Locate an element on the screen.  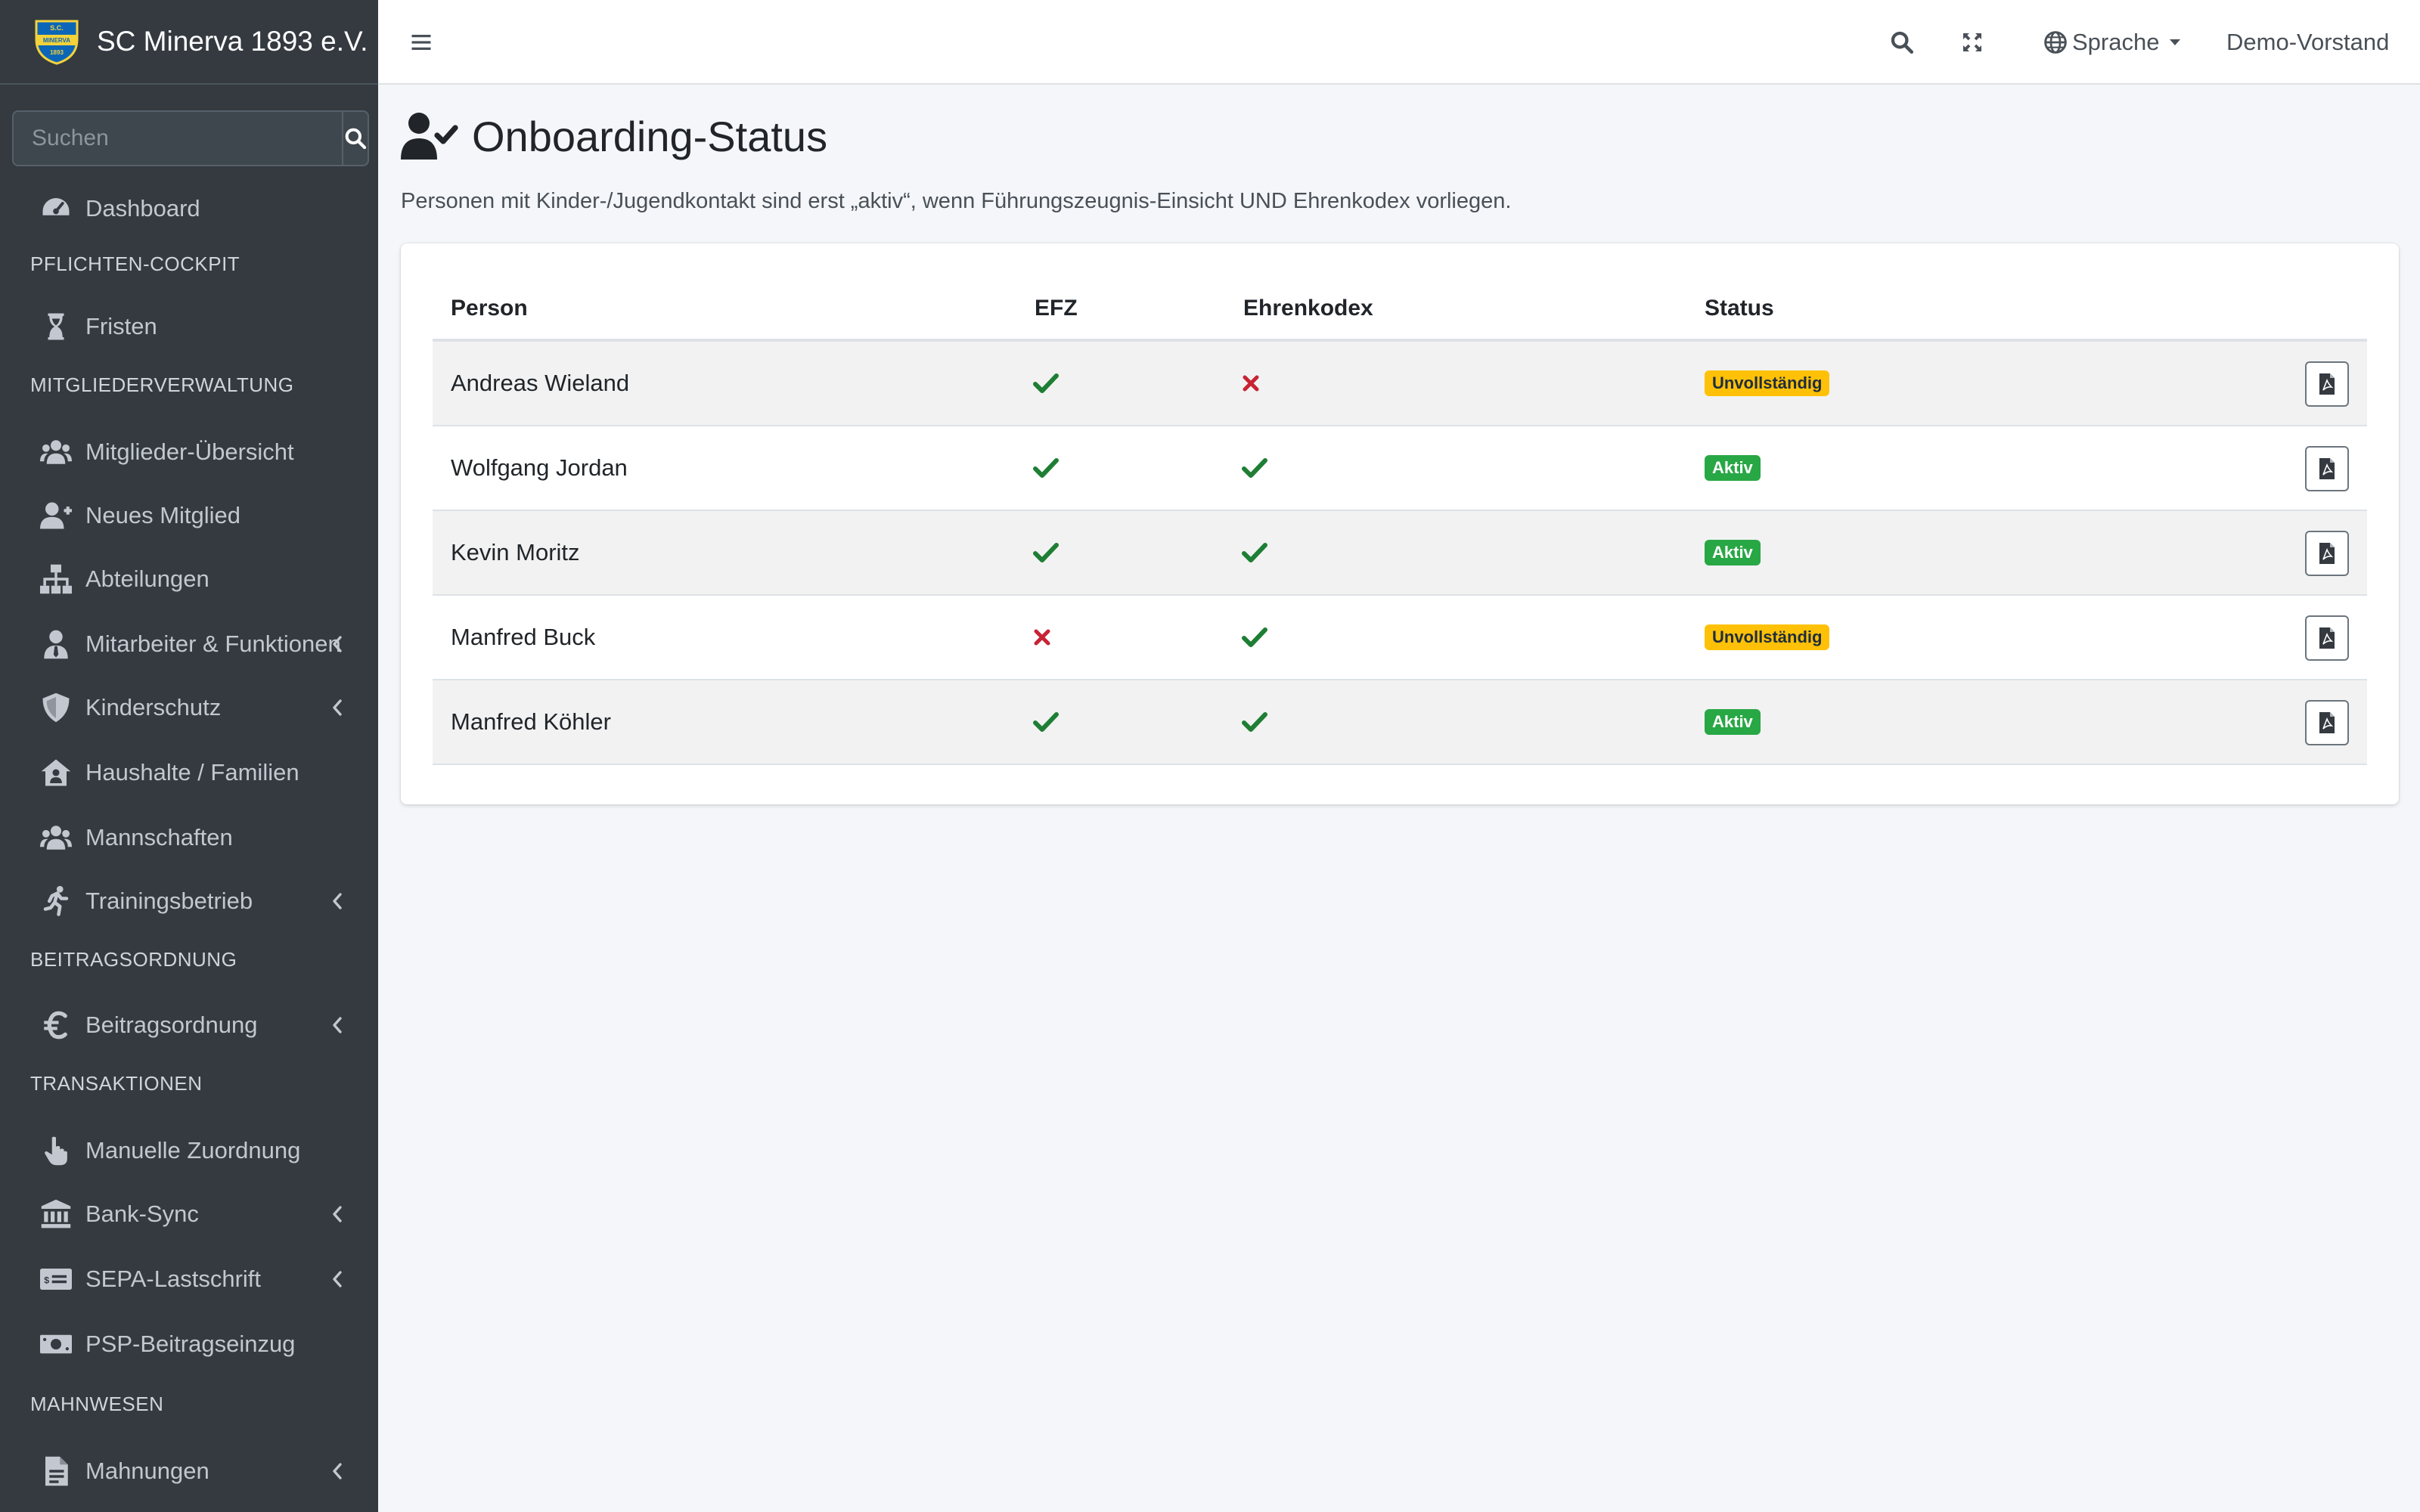
brand-link: S.C. MINERVA 1893 SC Minerva 1893 e.V. is located at coordinates (189, 42).